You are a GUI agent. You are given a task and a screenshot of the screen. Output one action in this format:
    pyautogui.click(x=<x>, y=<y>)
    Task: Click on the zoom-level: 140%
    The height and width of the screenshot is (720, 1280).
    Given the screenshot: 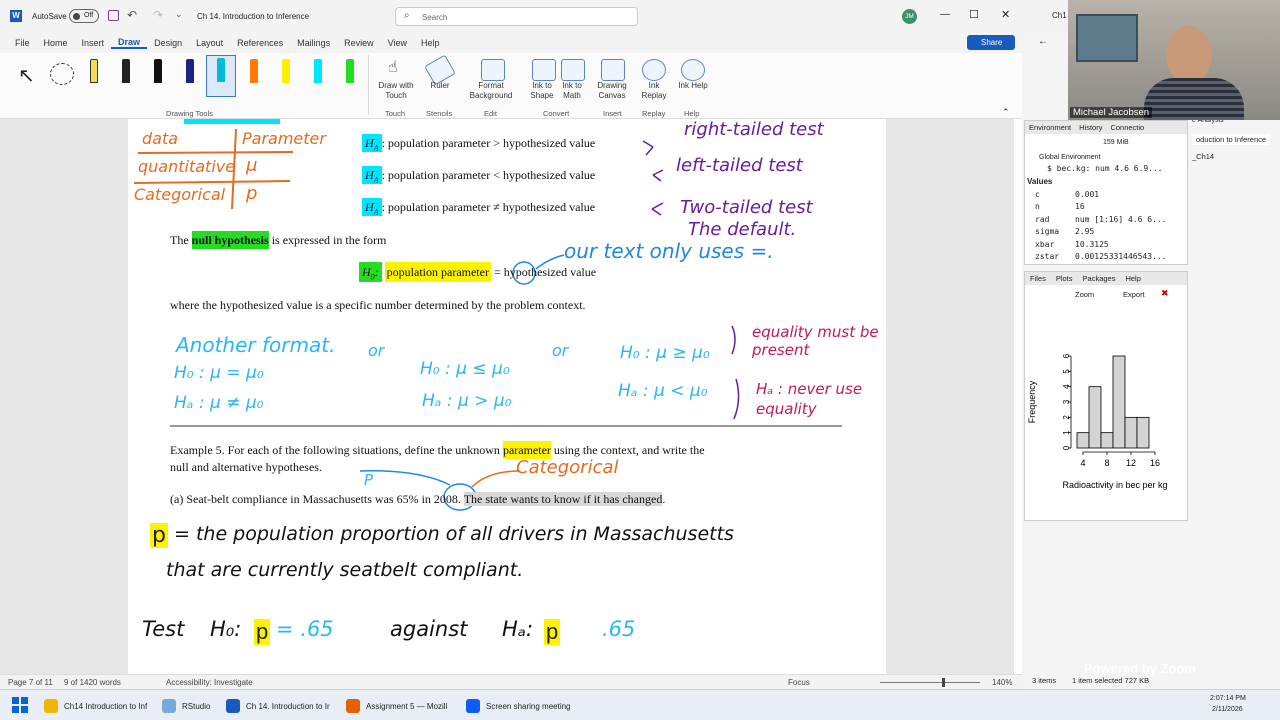 What is the action you would take?
    pyautogui.click(x=1002, y=682)
    